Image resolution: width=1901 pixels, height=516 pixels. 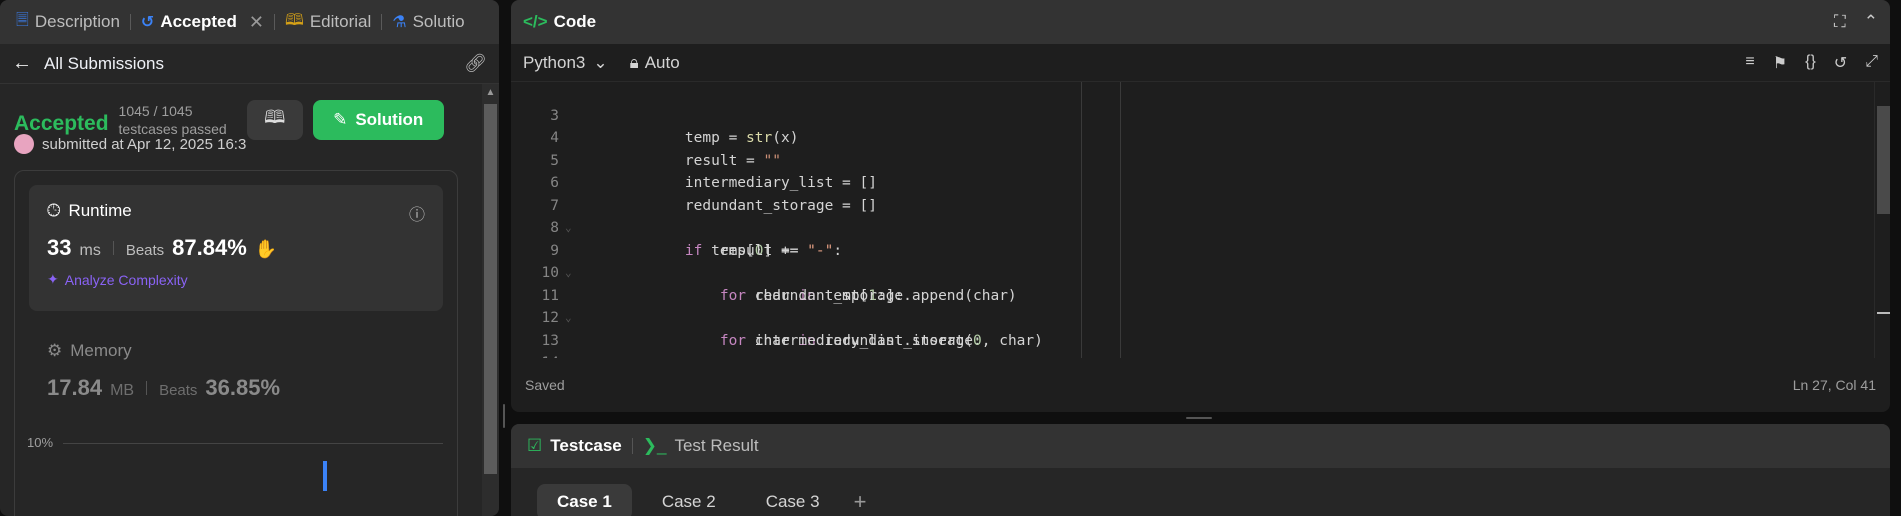 I want to click on case-tabs: Case 1 Case 2 Case 3 +, so click(x=1200, y=492).